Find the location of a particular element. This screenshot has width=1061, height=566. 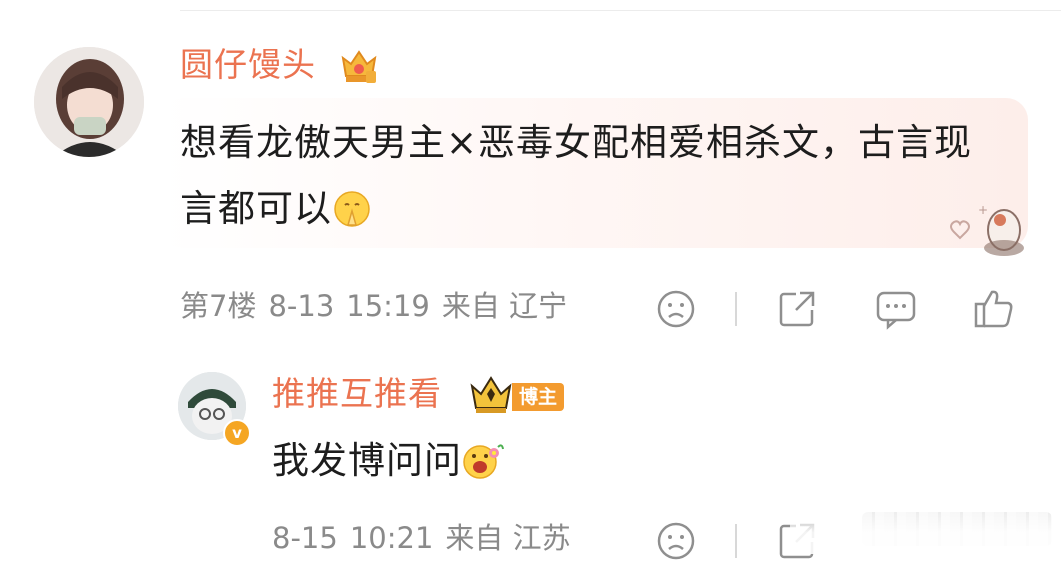

fade-overlay is located at coordinates (925, 527).